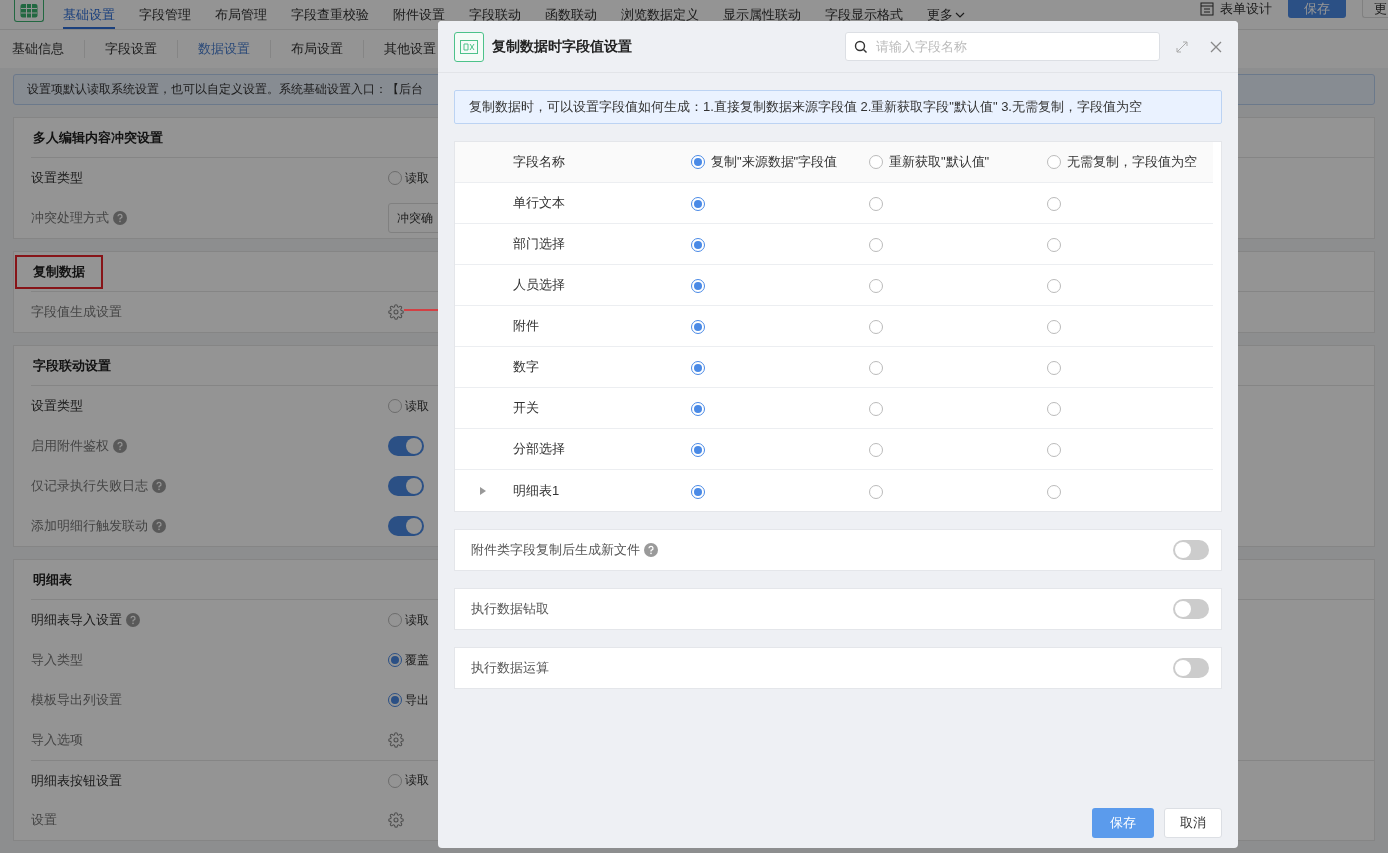 This screenshot has height=853, width=1388. I want to click on search-box: 请输入字段名称, so click(1002, 46).